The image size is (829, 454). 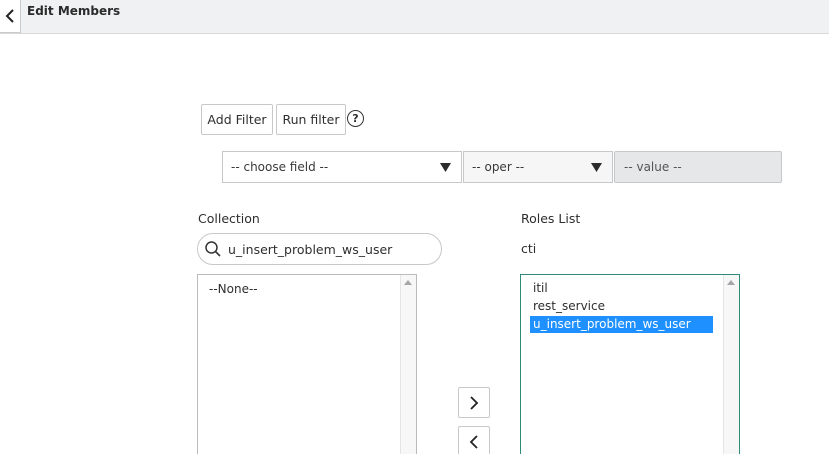 What do you see at coordinates (498, 167) in the screenshot?
I see `operator-value: -- oper --` at bounding box center [498, 167].